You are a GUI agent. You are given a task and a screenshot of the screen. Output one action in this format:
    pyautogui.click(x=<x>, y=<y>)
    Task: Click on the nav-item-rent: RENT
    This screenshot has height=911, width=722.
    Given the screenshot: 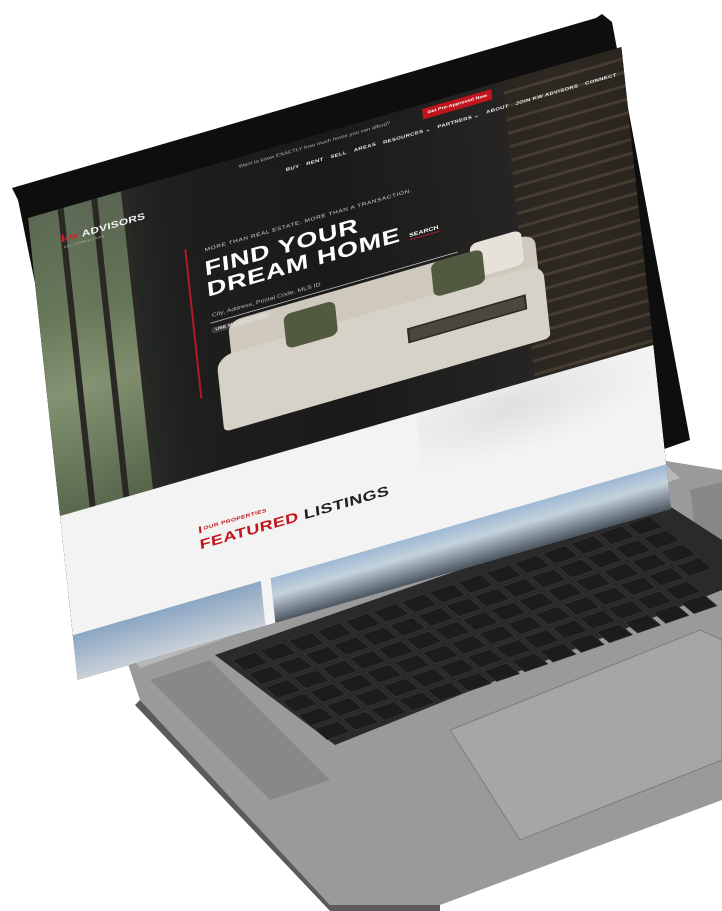 What is the action you would take?
    pyautogui.click(x=315, y=162)
    